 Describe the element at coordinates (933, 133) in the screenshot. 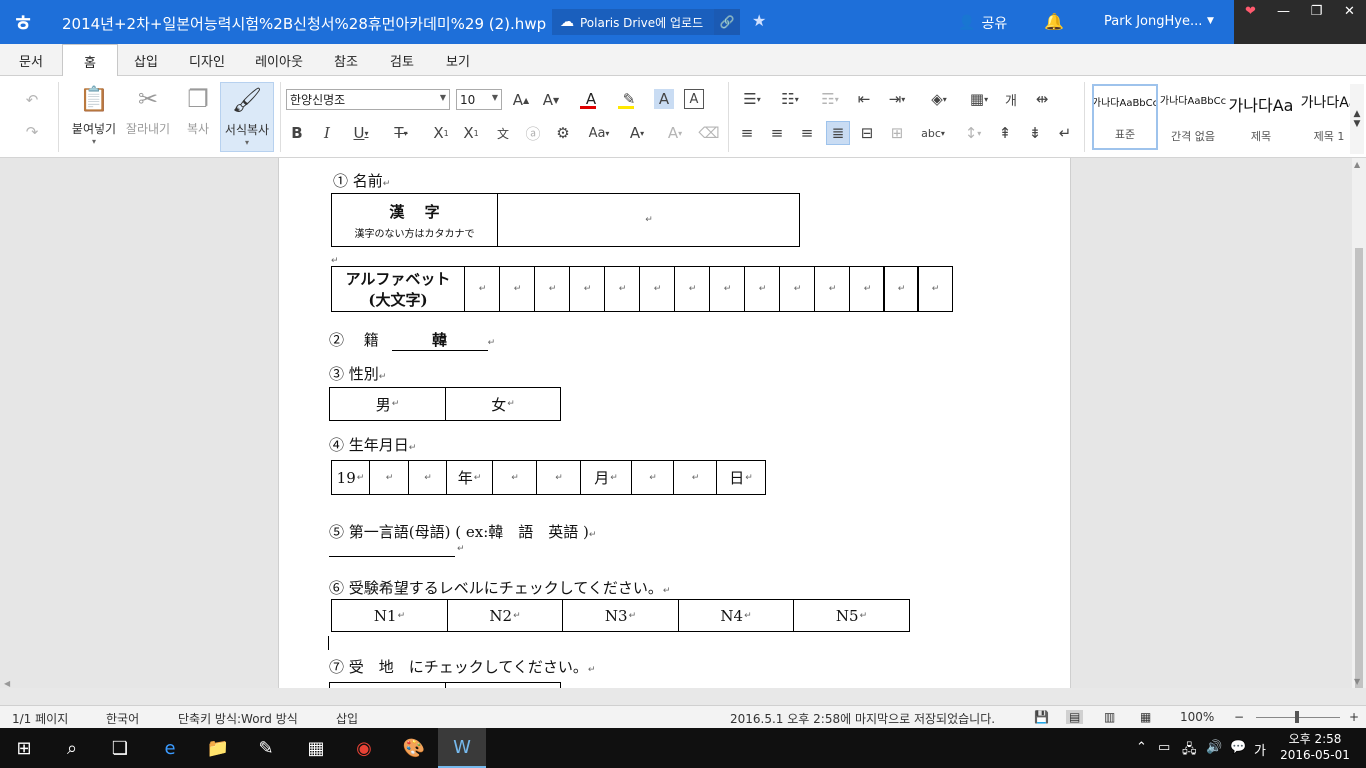

I see `hyphenation-icon: abc ▾` at that location.